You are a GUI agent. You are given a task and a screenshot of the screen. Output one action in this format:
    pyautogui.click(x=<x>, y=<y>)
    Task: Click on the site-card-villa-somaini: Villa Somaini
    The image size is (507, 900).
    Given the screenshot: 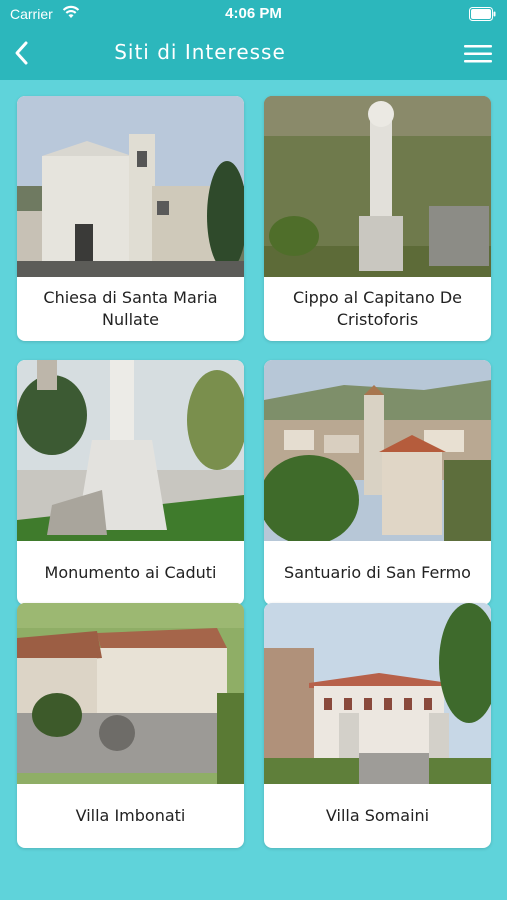 What is the action you would take?
    pyautogui.click(x=377, y=725)
    